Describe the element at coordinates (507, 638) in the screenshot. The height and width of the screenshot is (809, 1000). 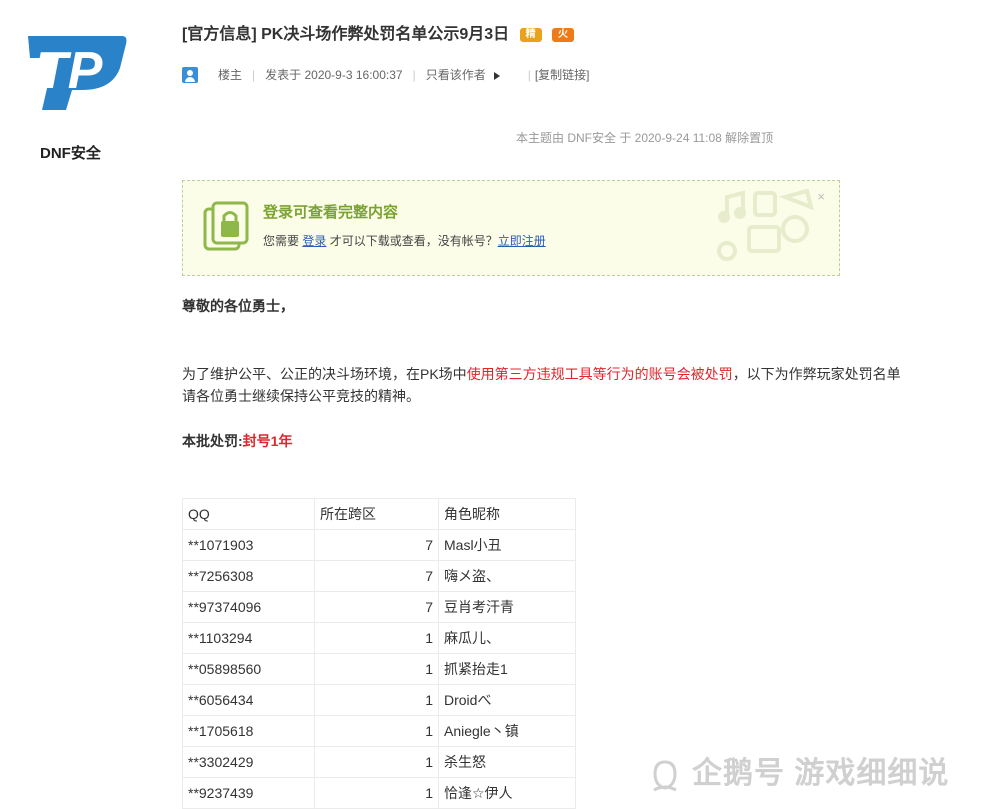
I see `nickname-cell: 麻瓜儿、` at that location.